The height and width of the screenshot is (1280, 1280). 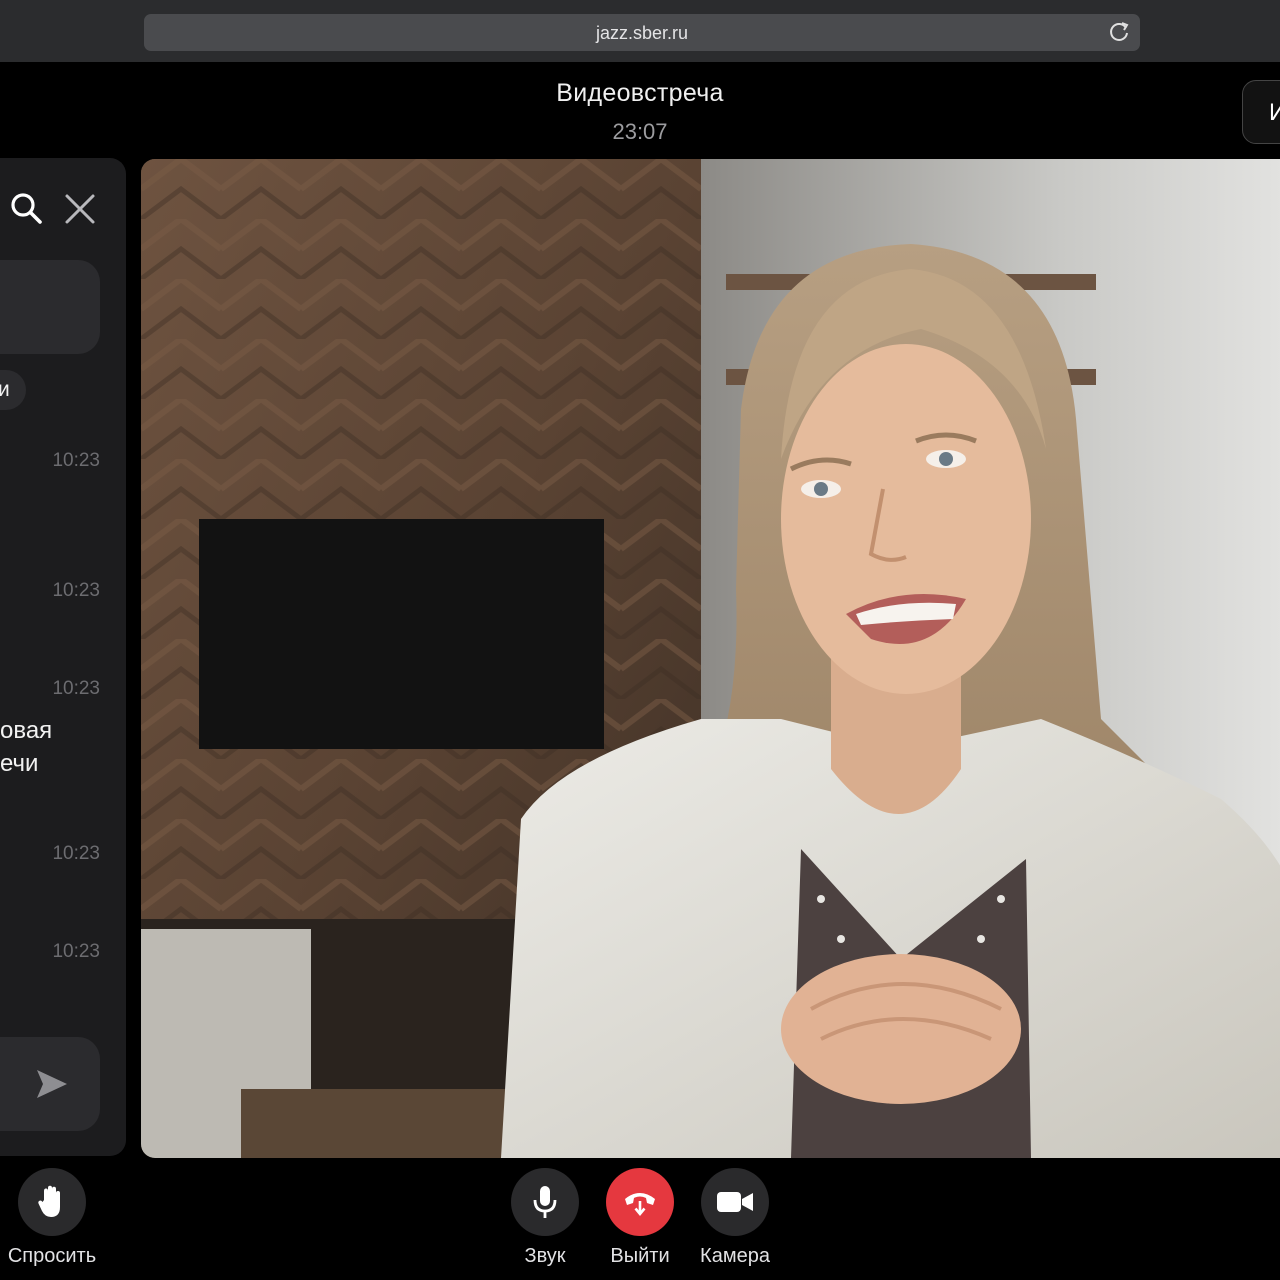 I want to click on ask-button-circle, so click(x=52, y=1202).